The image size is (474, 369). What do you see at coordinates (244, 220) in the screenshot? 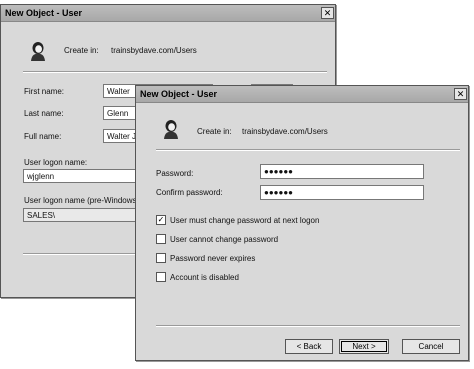
I see `must-change-password-label: User must change password at next logon` at bounding box center [244, 220].